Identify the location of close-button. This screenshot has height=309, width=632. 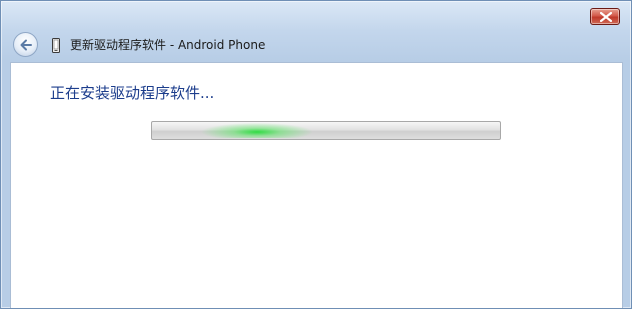
(605, 16).